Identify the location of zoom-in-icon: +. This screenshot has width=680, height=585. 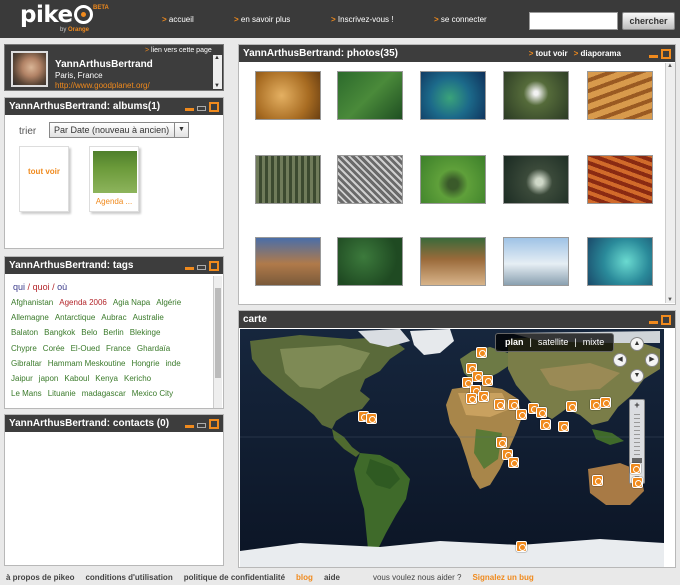
(637, 405).